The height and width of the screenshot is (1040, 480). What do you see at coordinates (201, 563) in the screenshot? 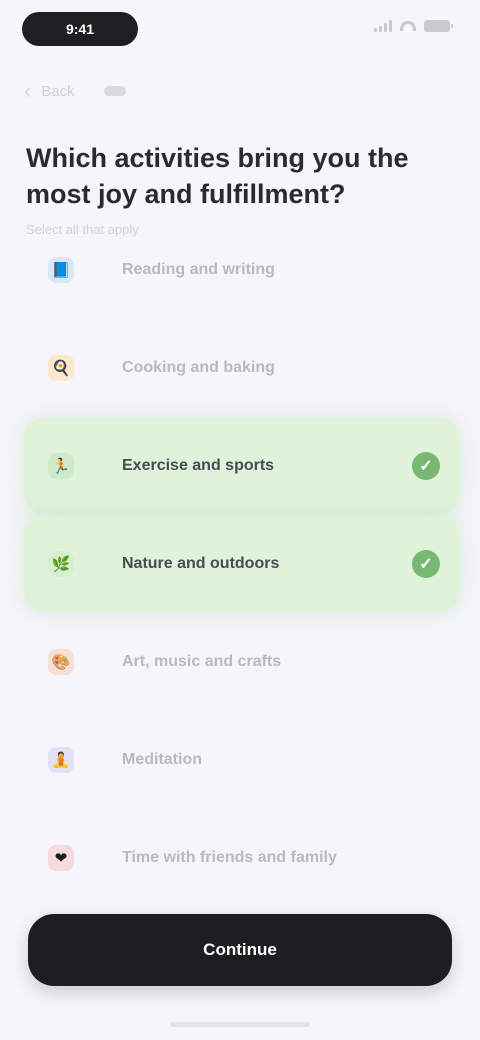
I see `option-label: Nature and outdoors` at bounding box center [201, 563].